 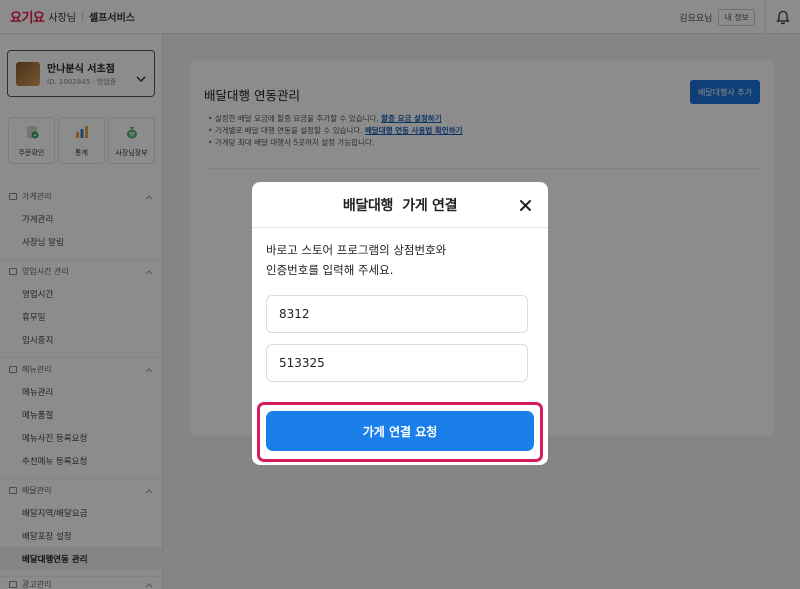 What do you see at coordinates (397, 314) in the screenshot?
I see `store-number-input` at bounding box center [397, 314].